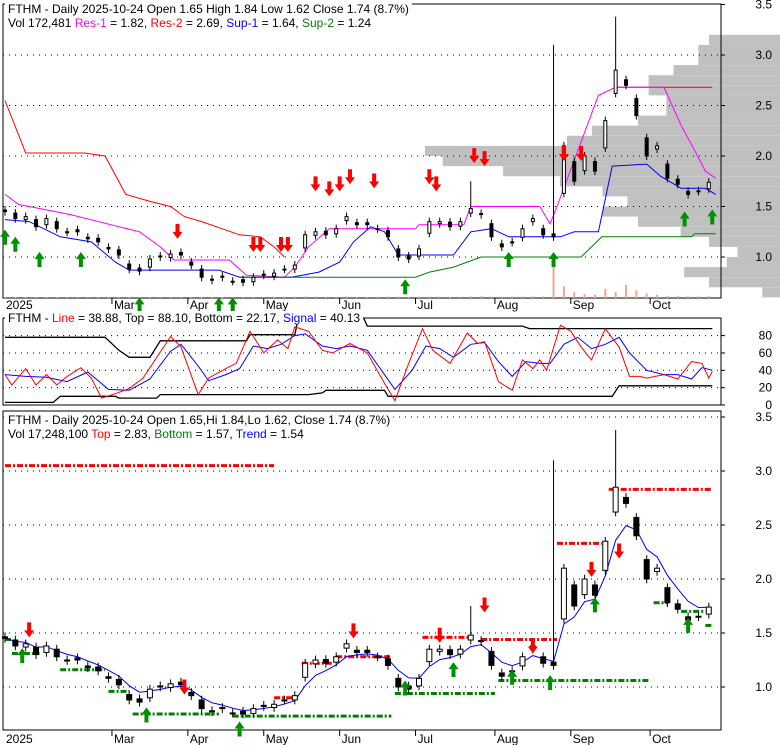 The image size is (780, 745). Describe the element at coordinates (63, 318) in the screenshot. I see `legend-label-line: Line` at that location.